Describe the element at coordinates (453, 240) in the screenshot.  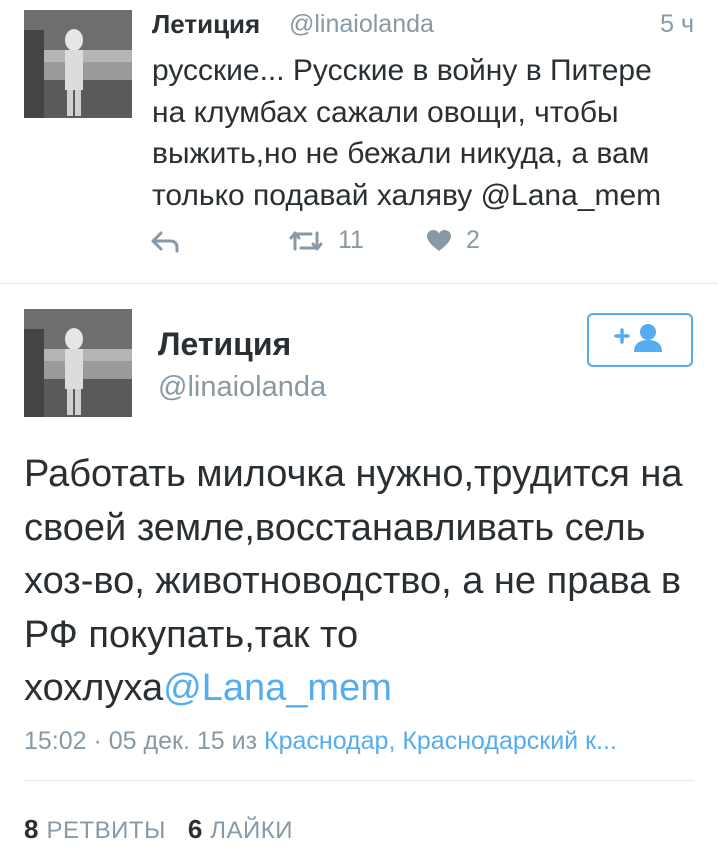
I see `like-button: 2` at that location.